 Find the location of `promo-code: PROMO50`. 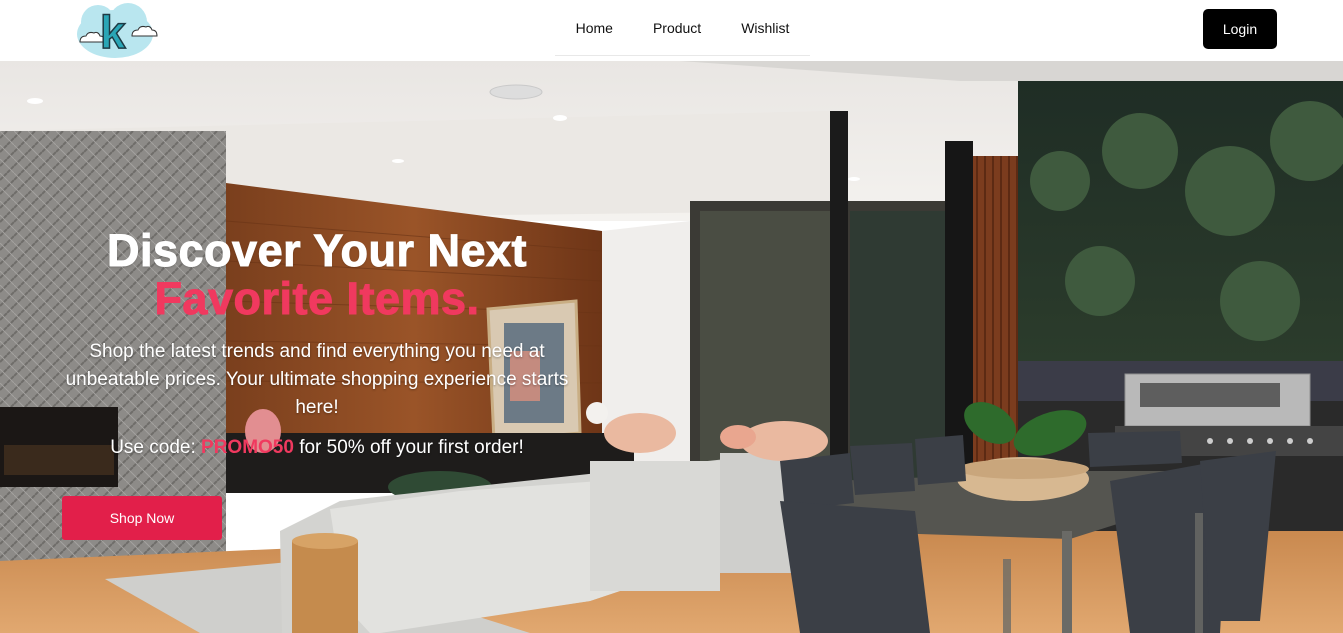

promo-code: PROMO50 is located at coordinates (247, 447).